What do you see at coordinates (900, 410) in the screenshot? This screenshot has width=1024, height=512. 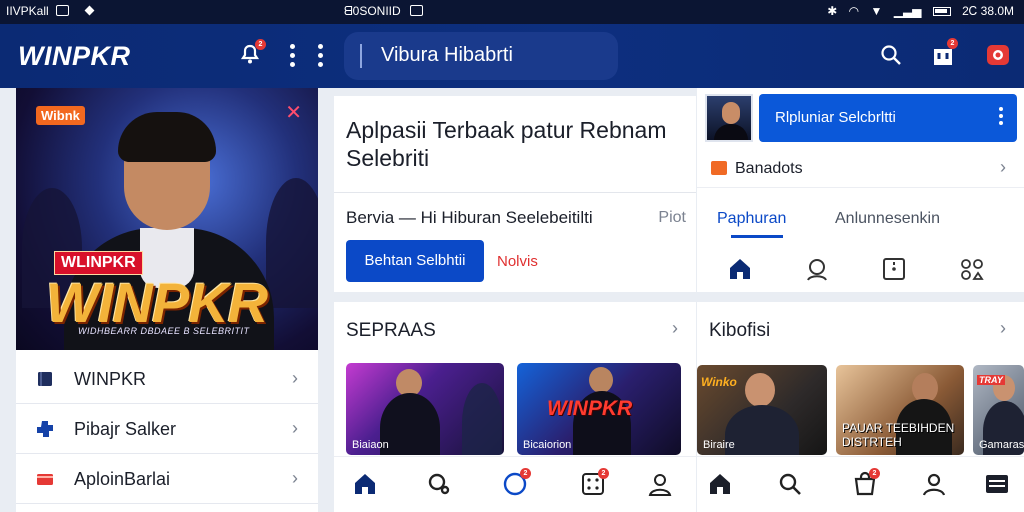 I see `thumbnail-card: PAUAR TEEBIHDEN DISTRTEH` at bounding box center [900, 410].